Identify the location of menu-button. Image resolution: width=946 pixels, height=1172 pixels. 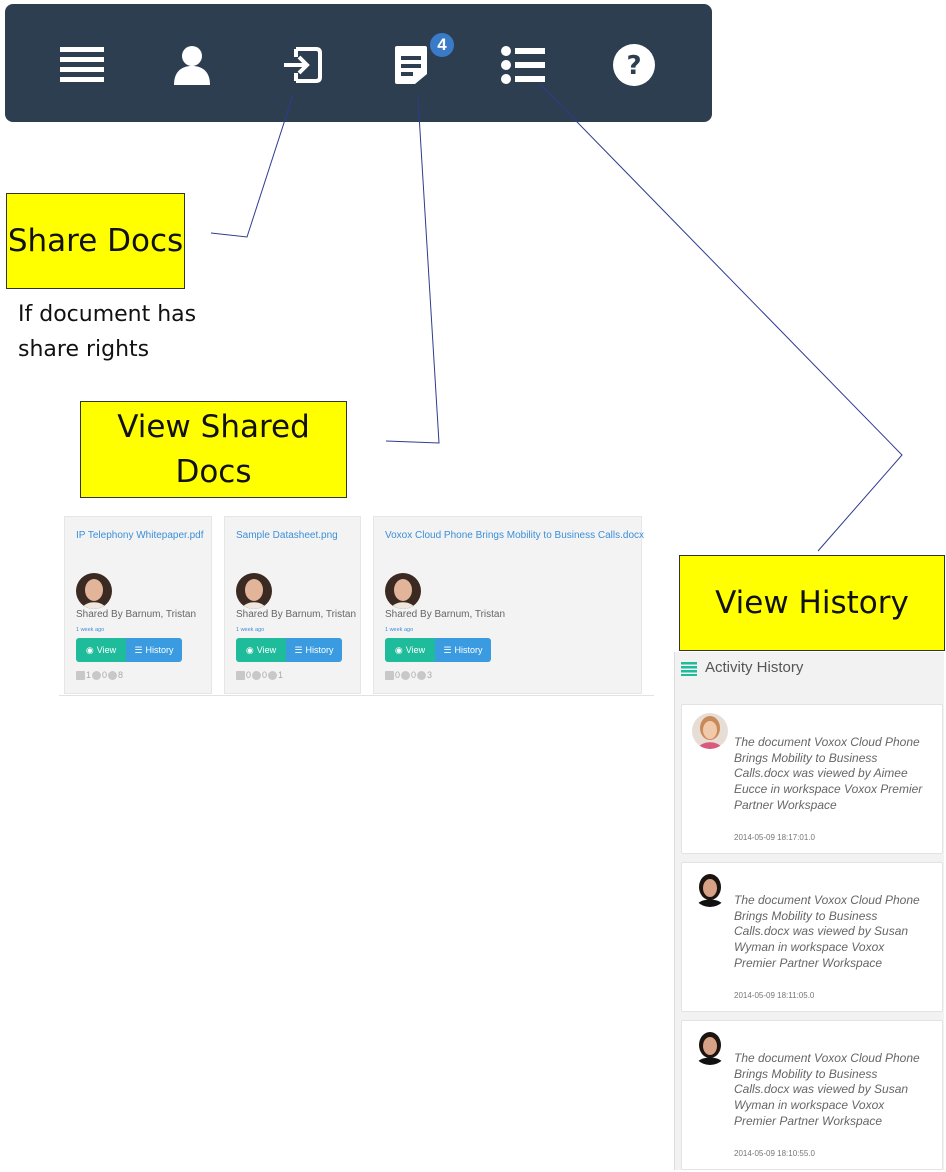
(82, 65).